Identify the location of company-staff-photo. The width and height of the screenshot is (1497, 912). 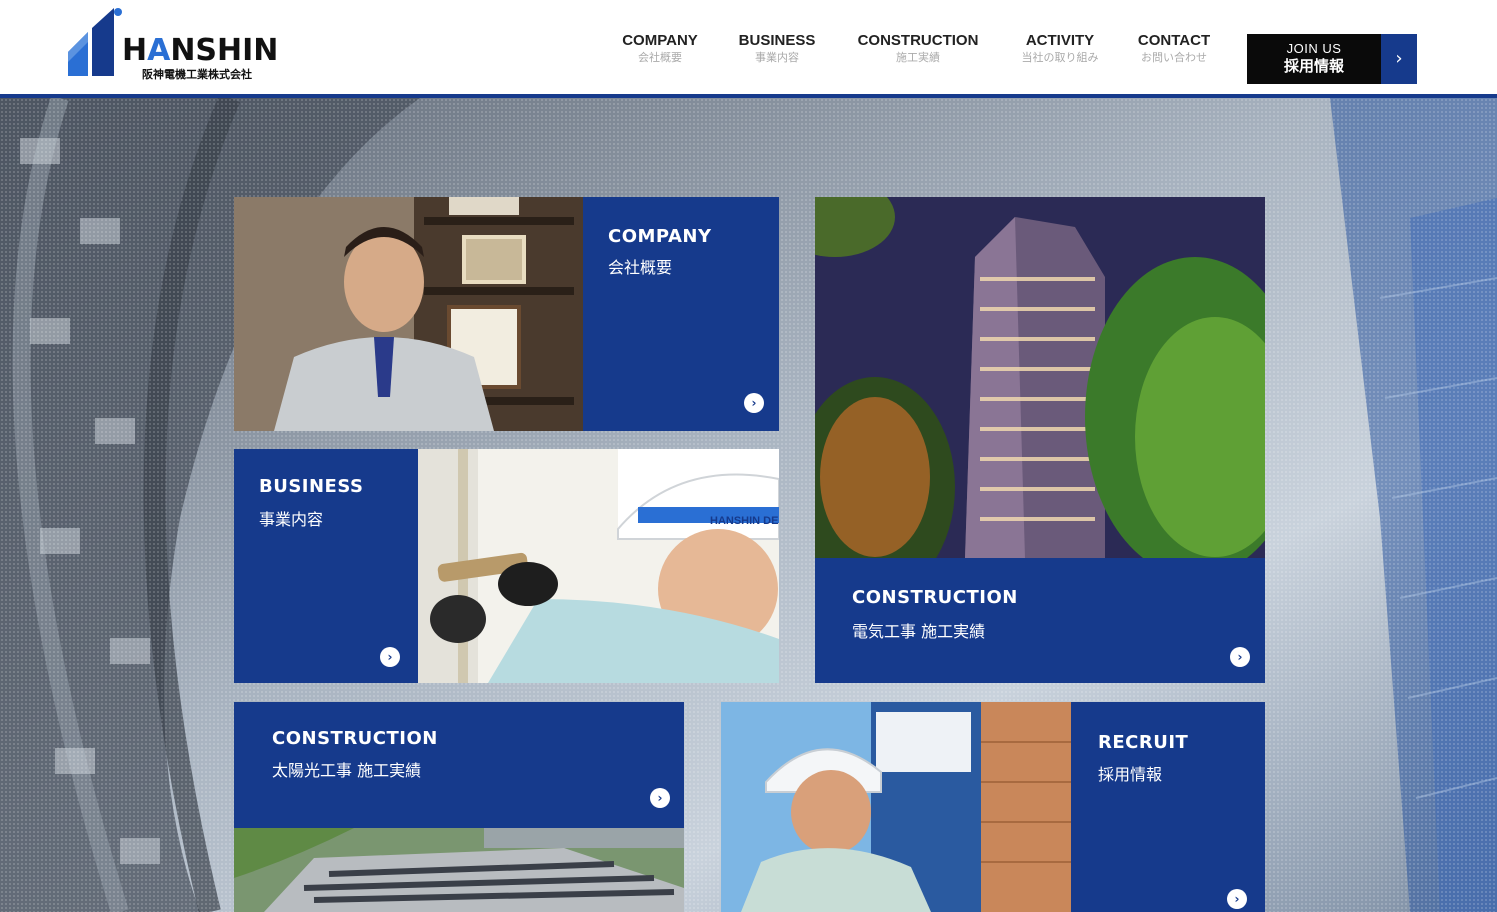
(408, 314).